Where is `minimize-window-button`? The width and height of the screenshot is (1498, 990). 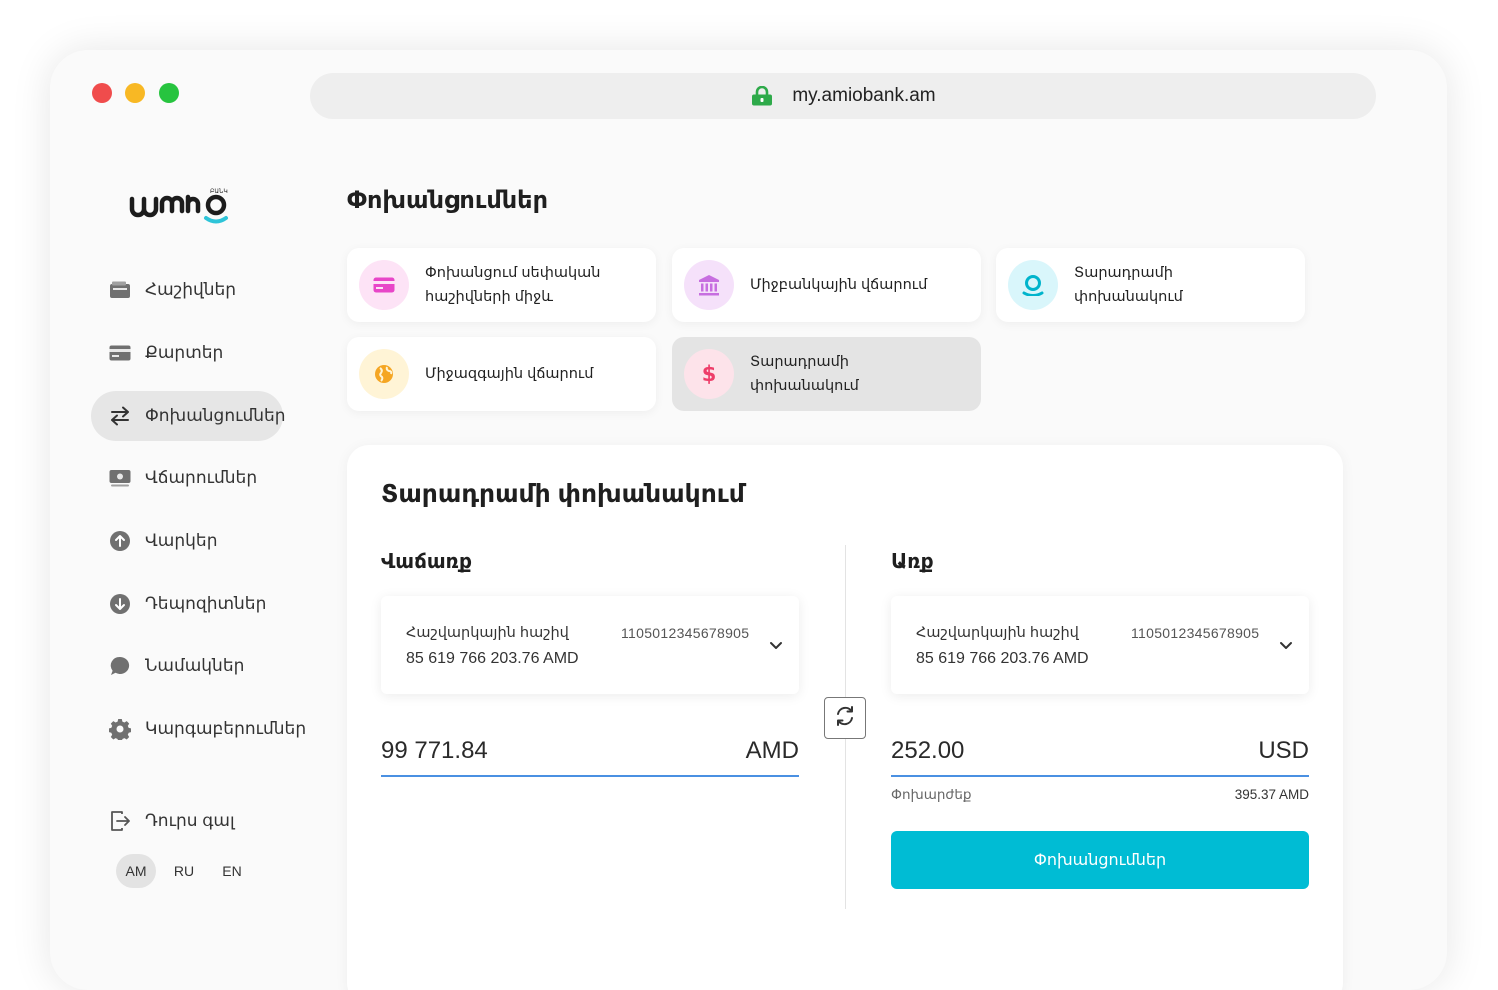 minimize-window-button is located at coordinates (135, 93).